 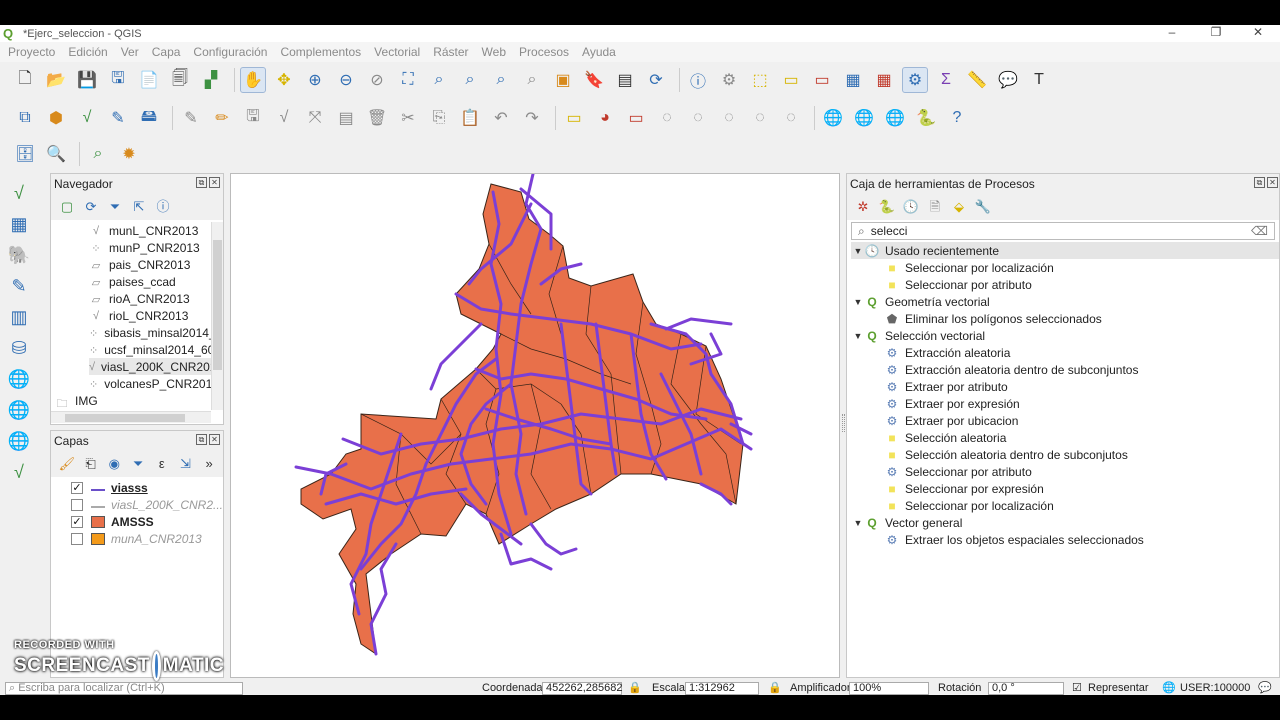 I want to click on navigator-item: ⁘ munP_CNR2013, so click(x=150, y=247).